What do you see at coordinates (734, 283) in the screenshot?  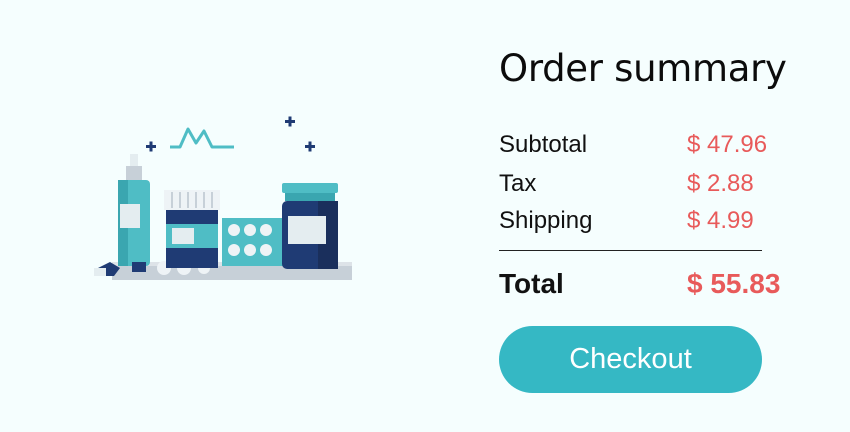 I see `total-value: $ 55.83` at bounding box center [734, 283].